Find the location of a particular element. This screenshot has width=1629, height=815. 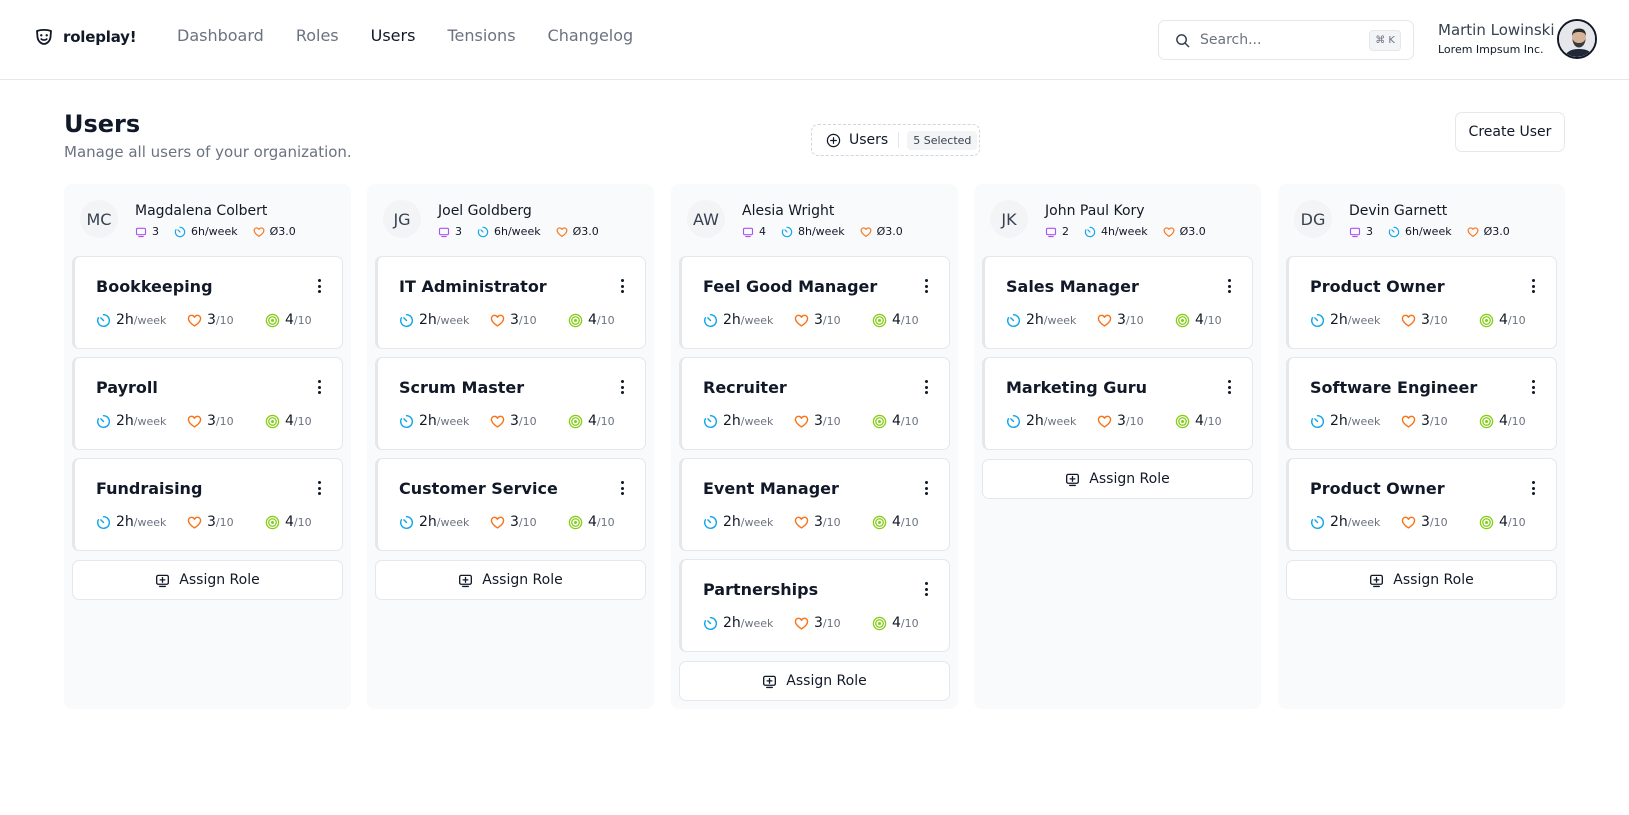

mask-icon is located at coordinates (44, 36).